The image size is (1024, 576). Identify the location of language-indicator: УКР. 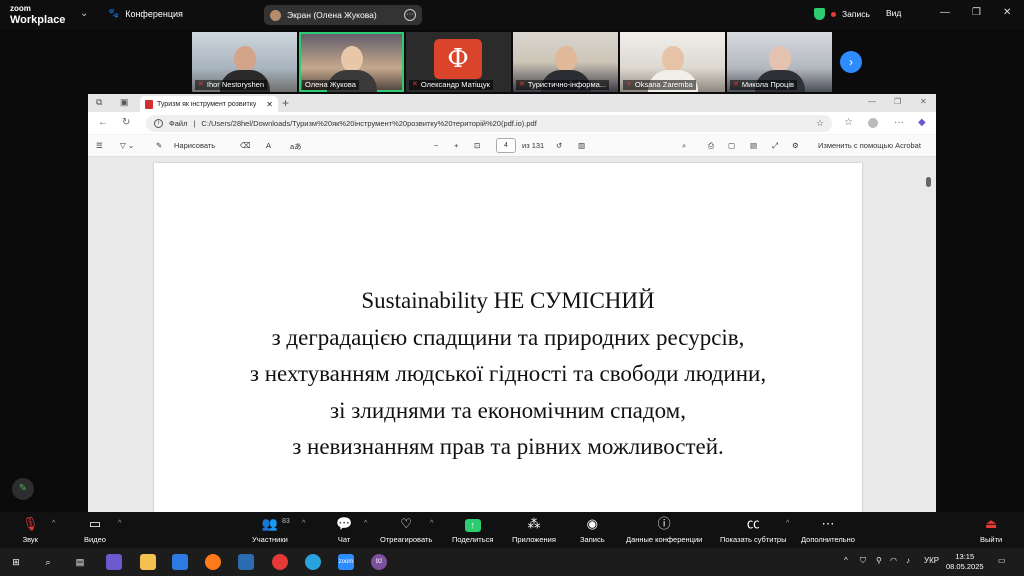
(931, 560).